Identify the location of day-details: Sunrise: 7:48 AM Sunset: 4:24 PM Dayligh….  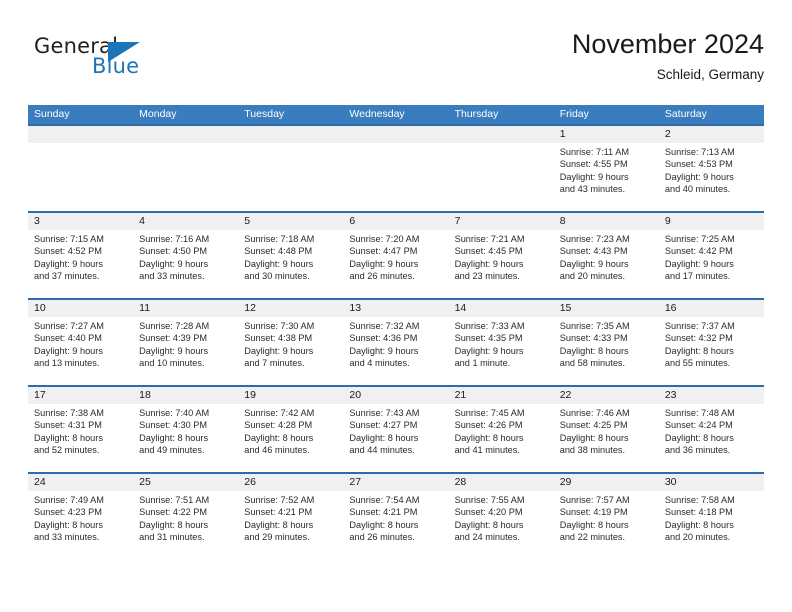
(711, 430).